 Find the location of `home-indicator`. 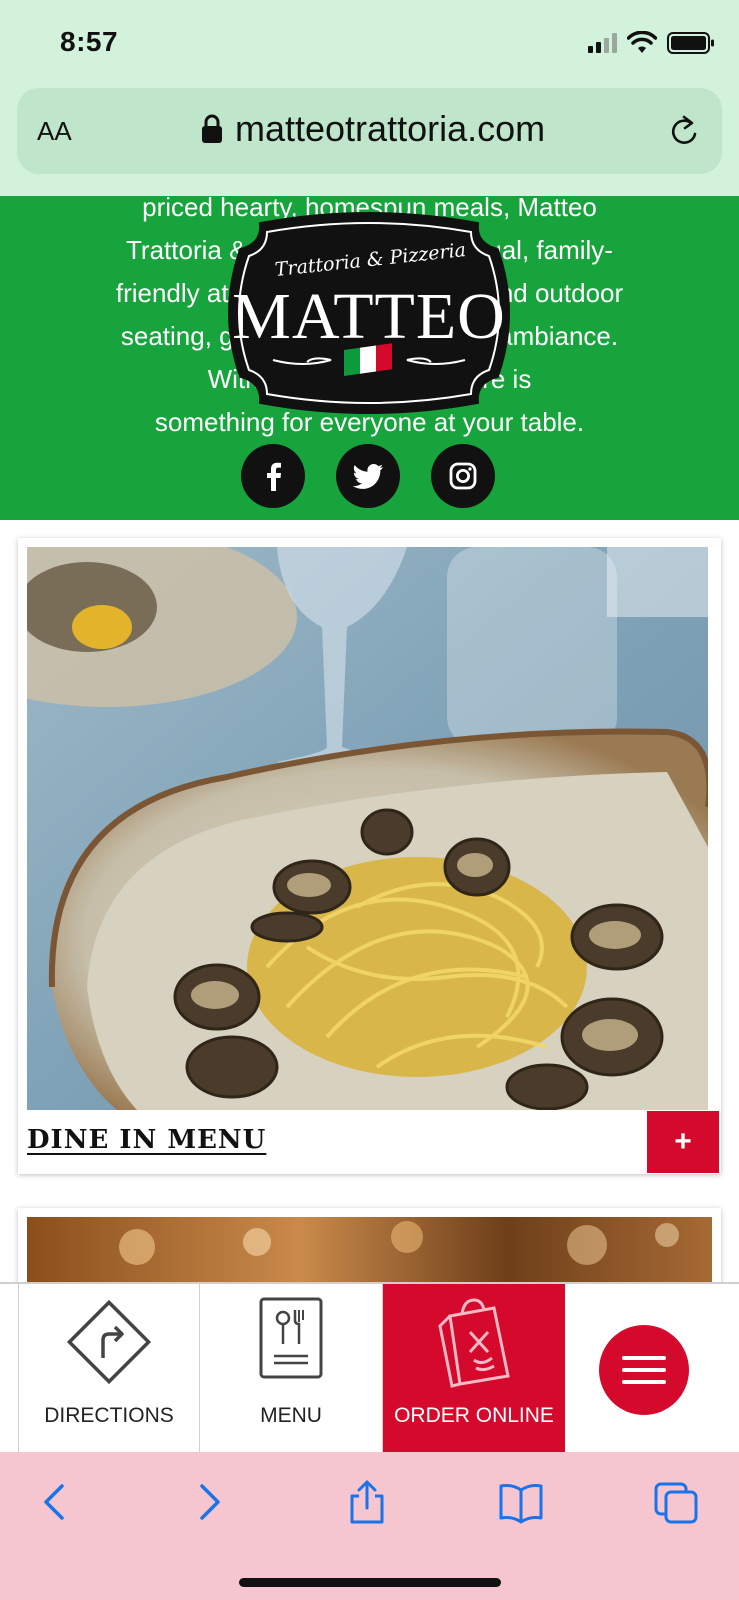

home-indicator is located at coordinates (370, 1582).